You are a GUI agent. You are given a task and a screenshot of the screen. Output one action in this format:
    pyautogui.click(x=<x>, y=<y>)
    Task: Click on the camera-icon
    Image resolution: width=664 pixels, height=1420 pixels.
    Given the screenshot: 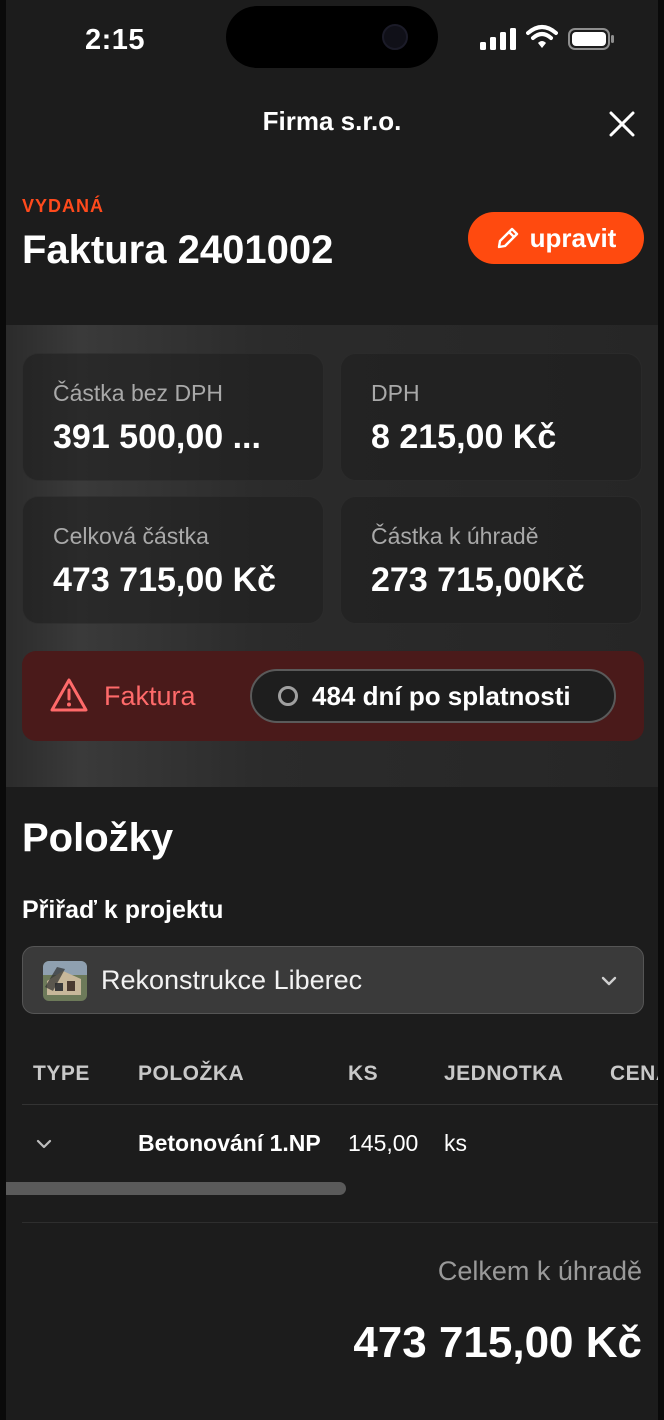 What is the action you would take?
    pyautogui.click(x=395, y=37)
    